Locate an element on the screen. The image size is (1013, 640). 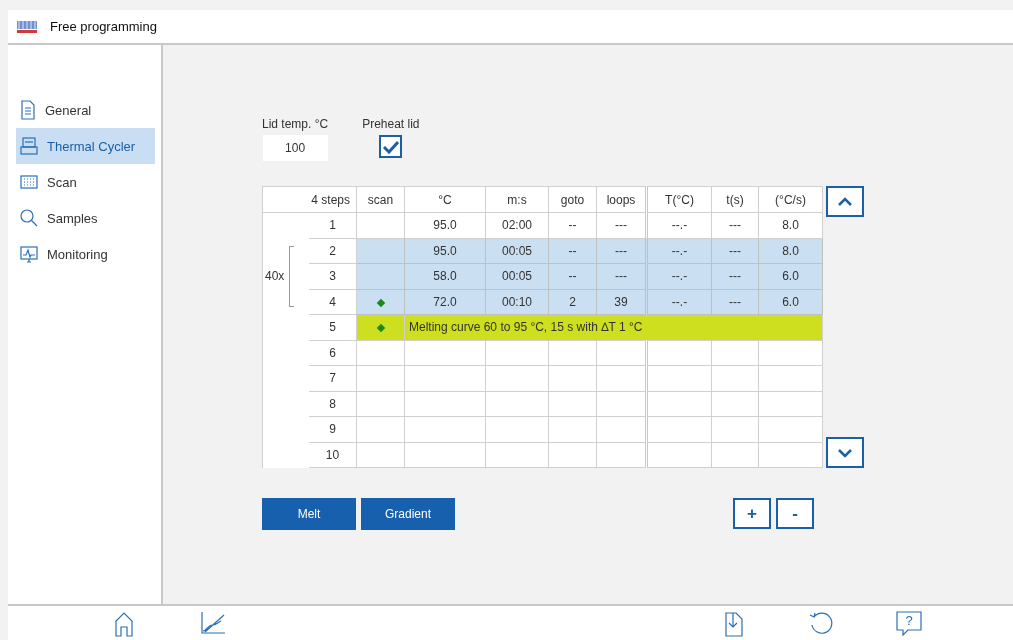
action-button: Gradient is located at coordinates (408, 514).